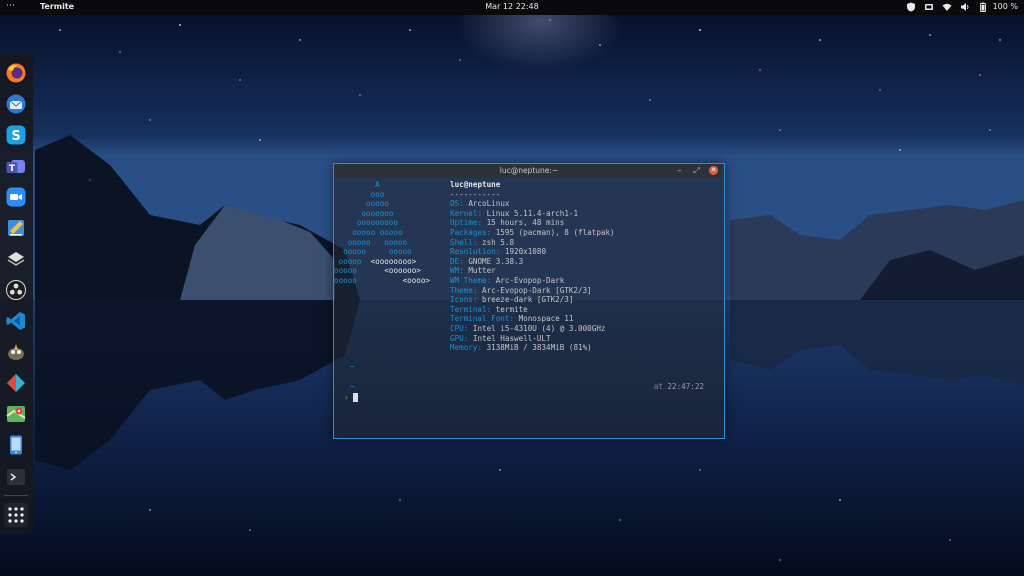 Image resolution: width=1024 pixels, height=576 pixels. Describe the element at coordinates (16, 445) in the screenshot. I see `phone-icon` at that location.